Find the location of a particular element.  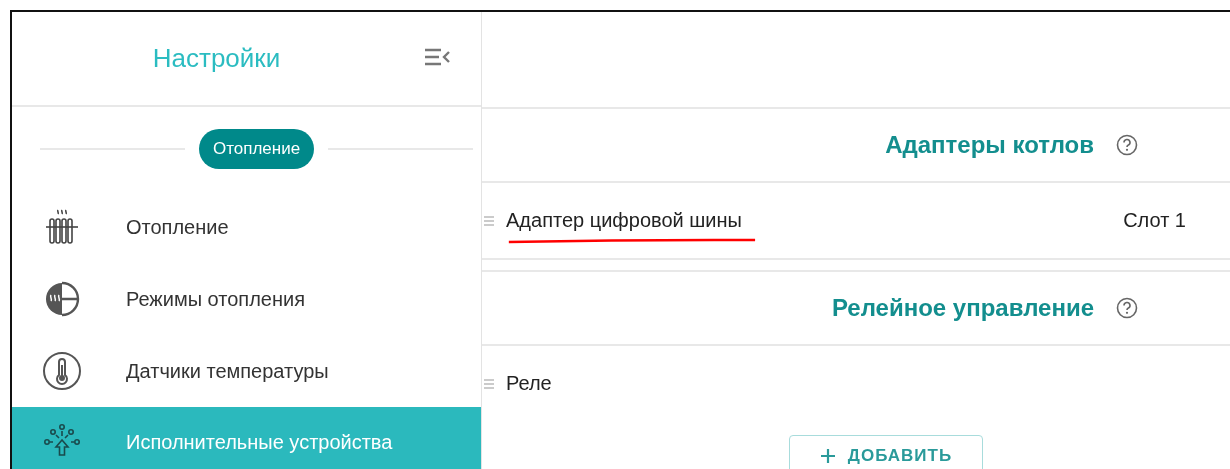

sidebar-item: Отопление is located at coordinates (246, 227).